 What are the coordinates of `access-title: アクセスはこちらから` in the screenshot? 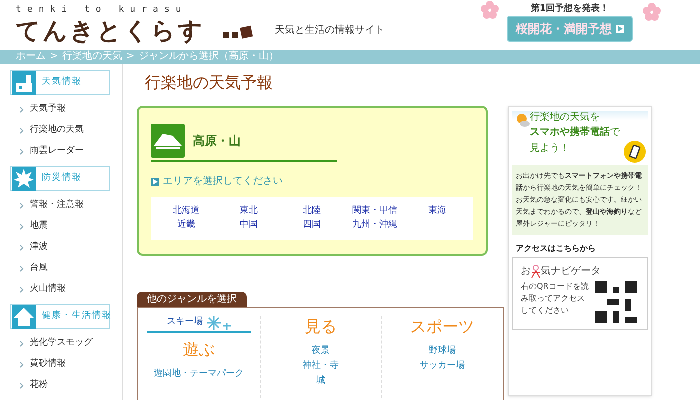 It's located at (556, 249).